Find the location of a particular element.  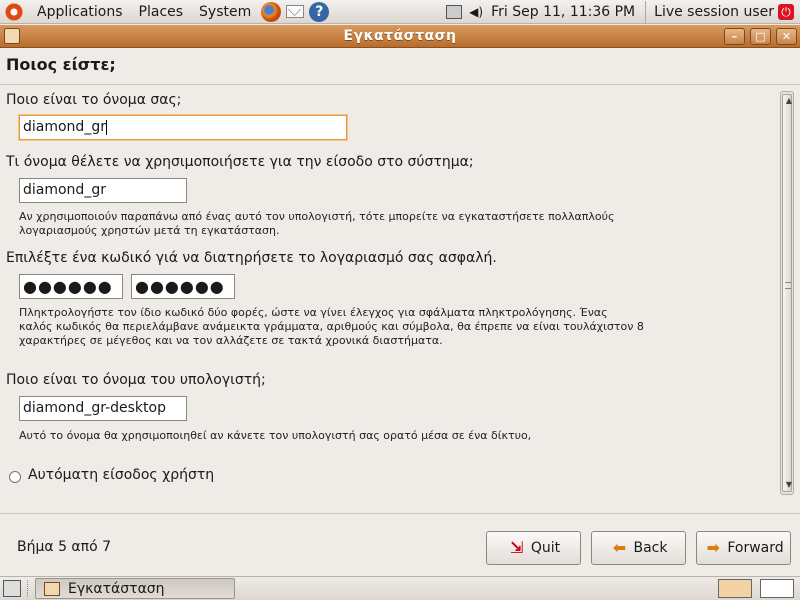

password-confirm-value: ●●●●●● is located at coordinates (180, 286).